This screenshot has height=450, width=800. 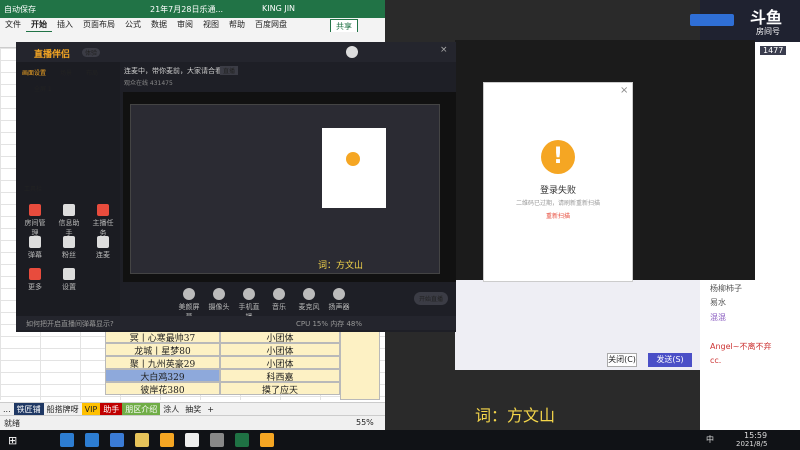 I want to click on tool-item: 主播任务, so click(x=103, y=221).